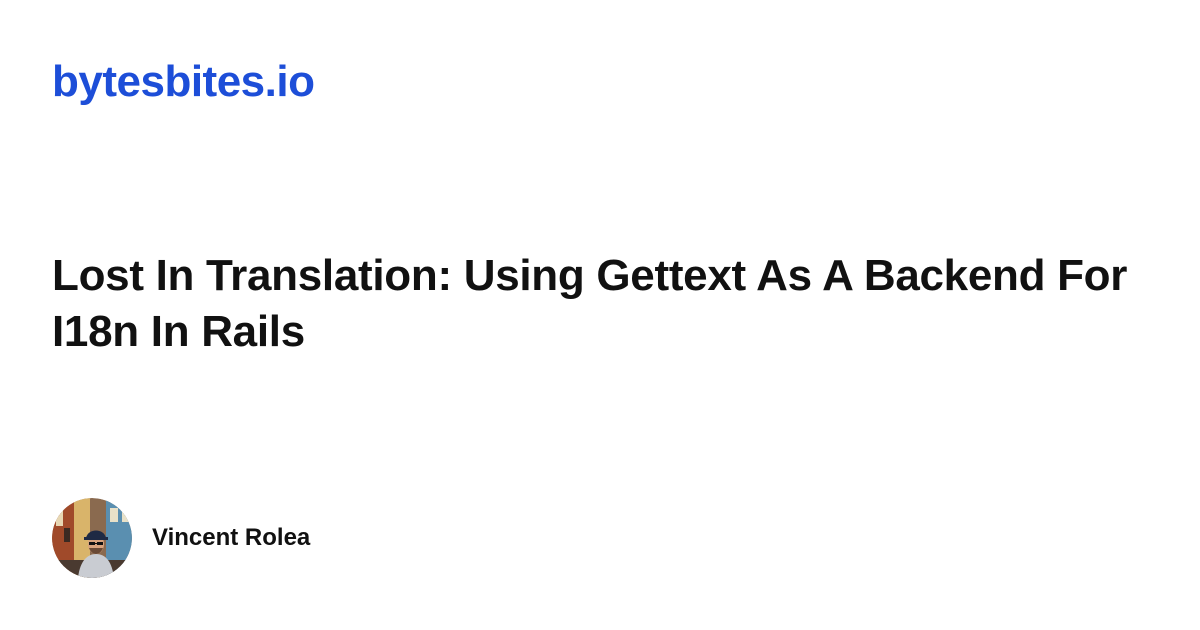  I want to click on author-name: Vincent Rolea, so click(231, 538).